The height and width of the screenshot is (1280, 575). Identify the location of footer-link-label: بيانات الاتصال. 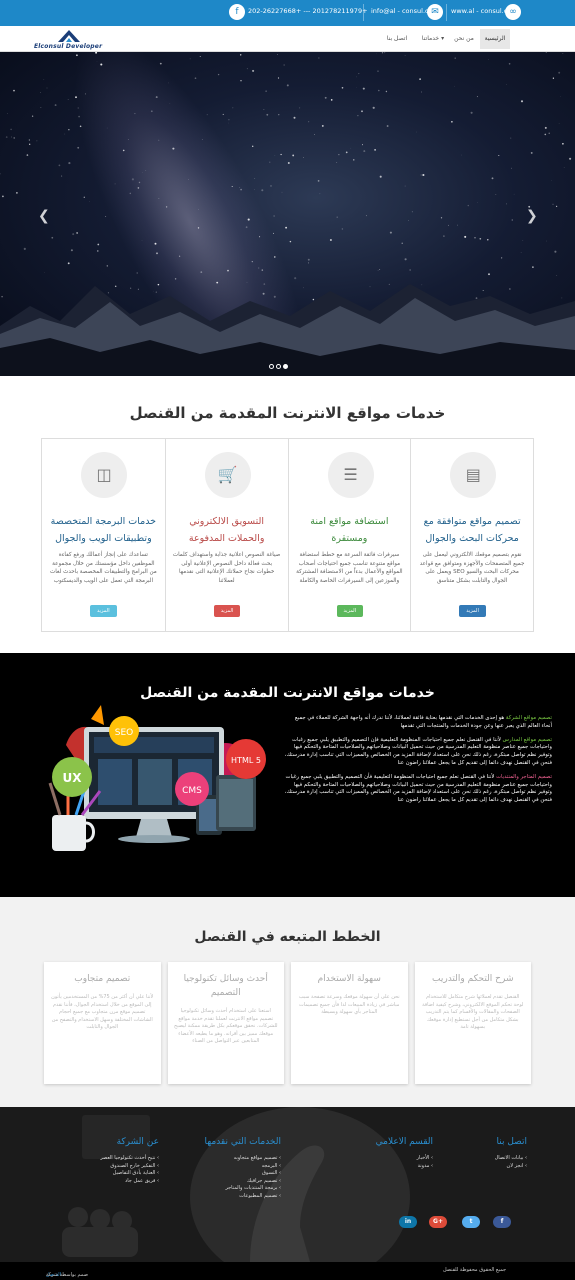
(509, 1158).